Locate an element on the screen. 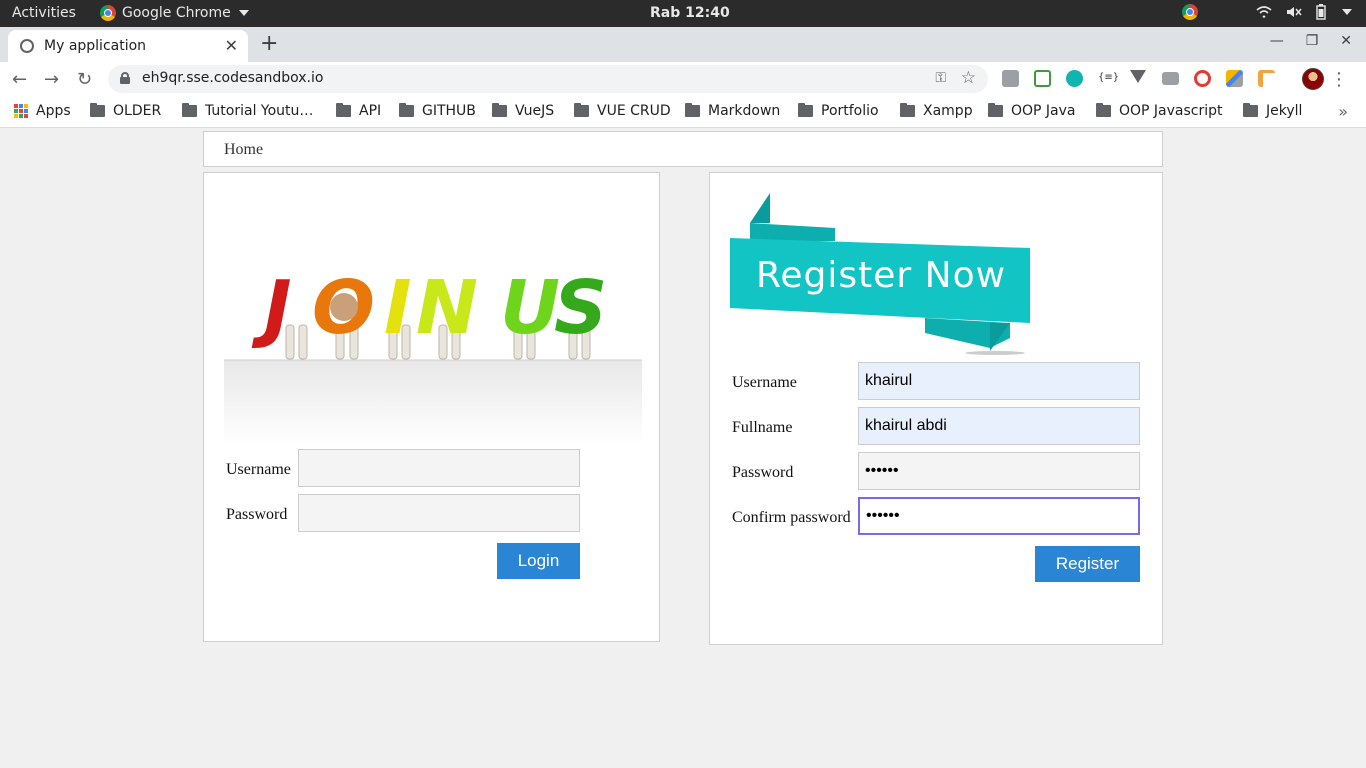 The height and width of the screenshot is (768, 1366). register-fullname-input is located at coordinates (999, 426).